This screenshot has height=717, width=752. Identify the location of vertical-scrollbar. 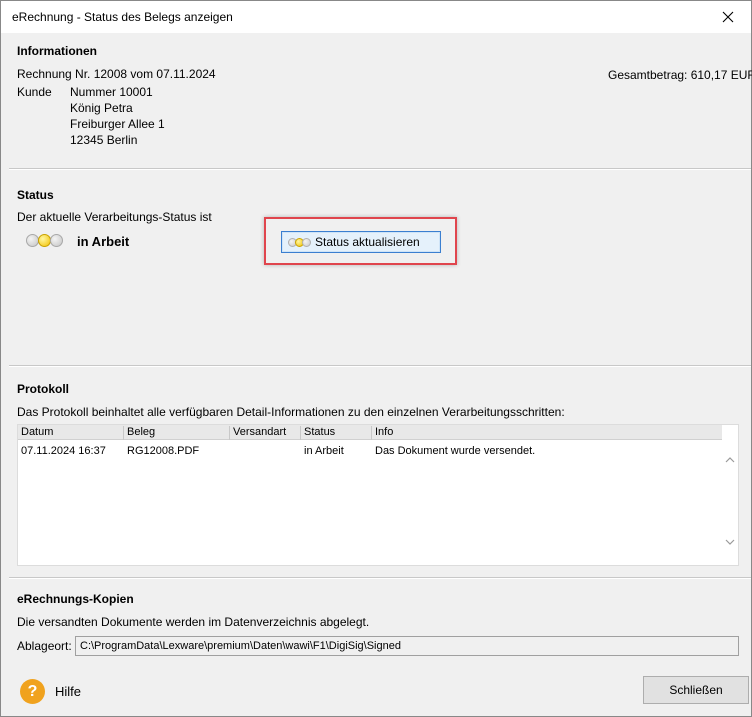
(730, 495).